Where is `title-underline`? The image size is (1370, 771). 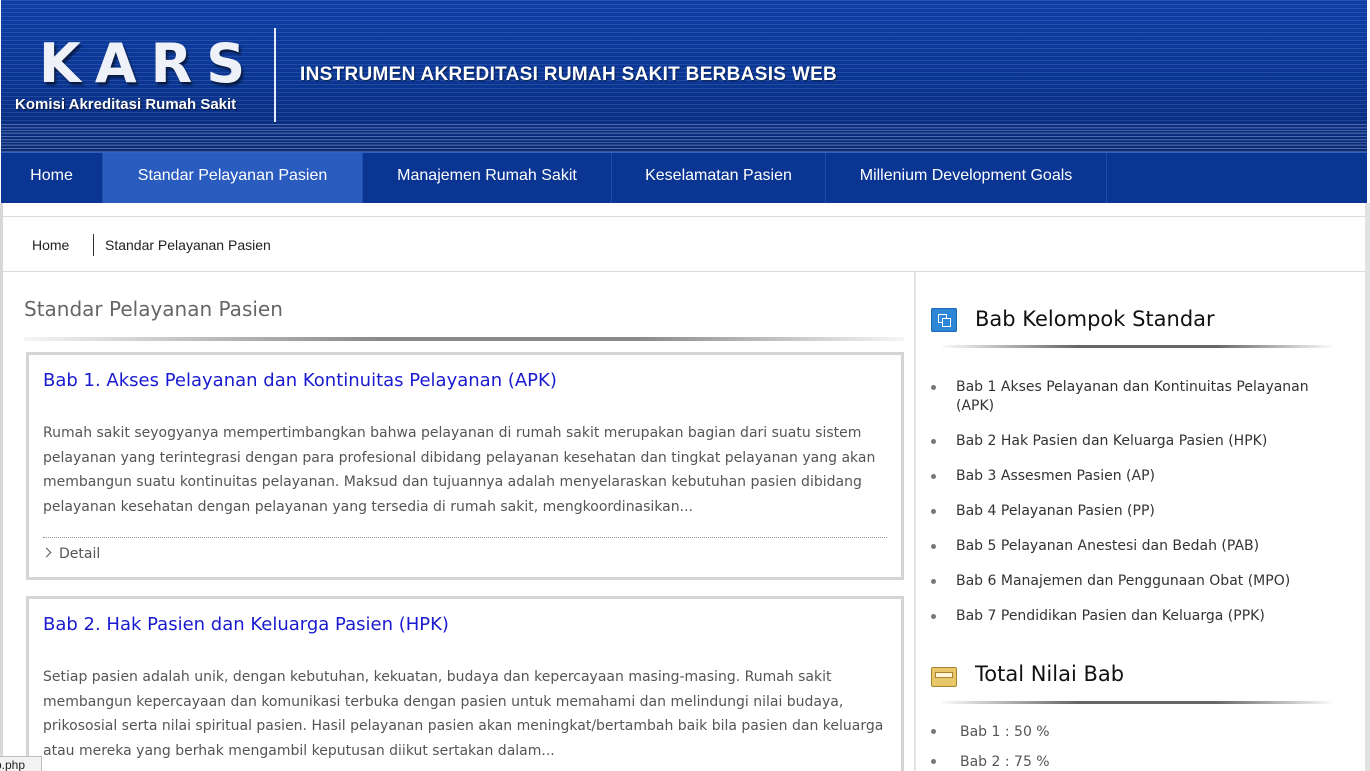
title-underline is located at coordinates (464, 339).